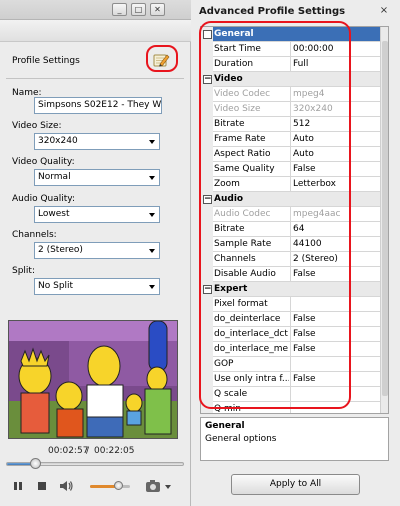 The width and height of the screenshot is (400, 506). What do you see at coordinates (54, 177) in the screenshot?
I see `video-quality-value: Normal` at bounding box center [54, 177].